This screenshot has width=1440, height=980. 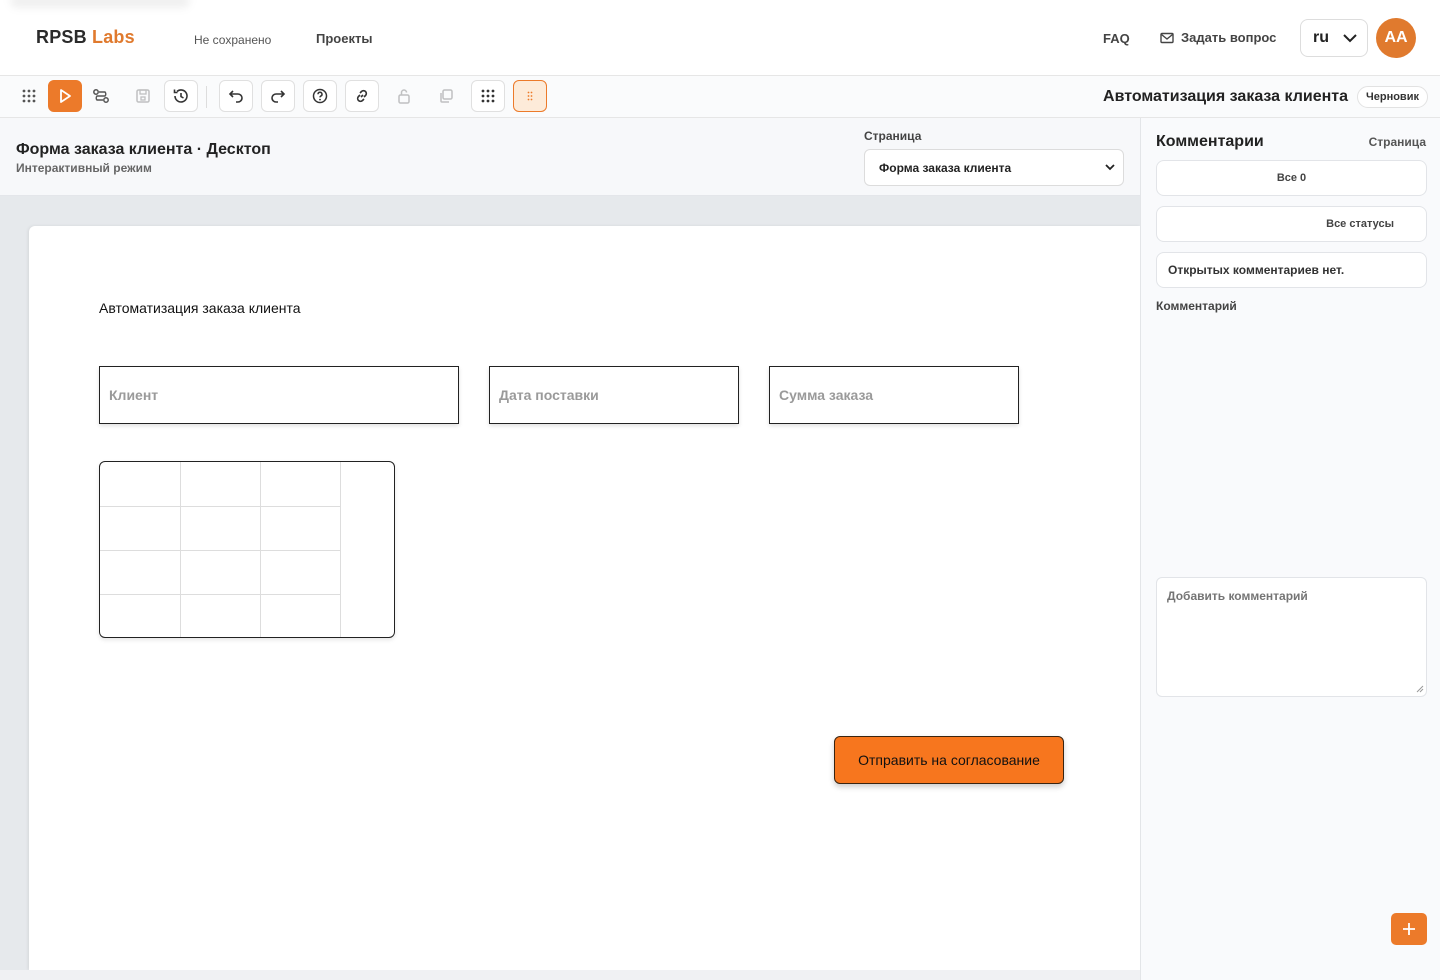 What do you see at coordinates (100, 4) in the screenshot?
I see `blurred-tab-shadow` at bounding box center [100, 4].